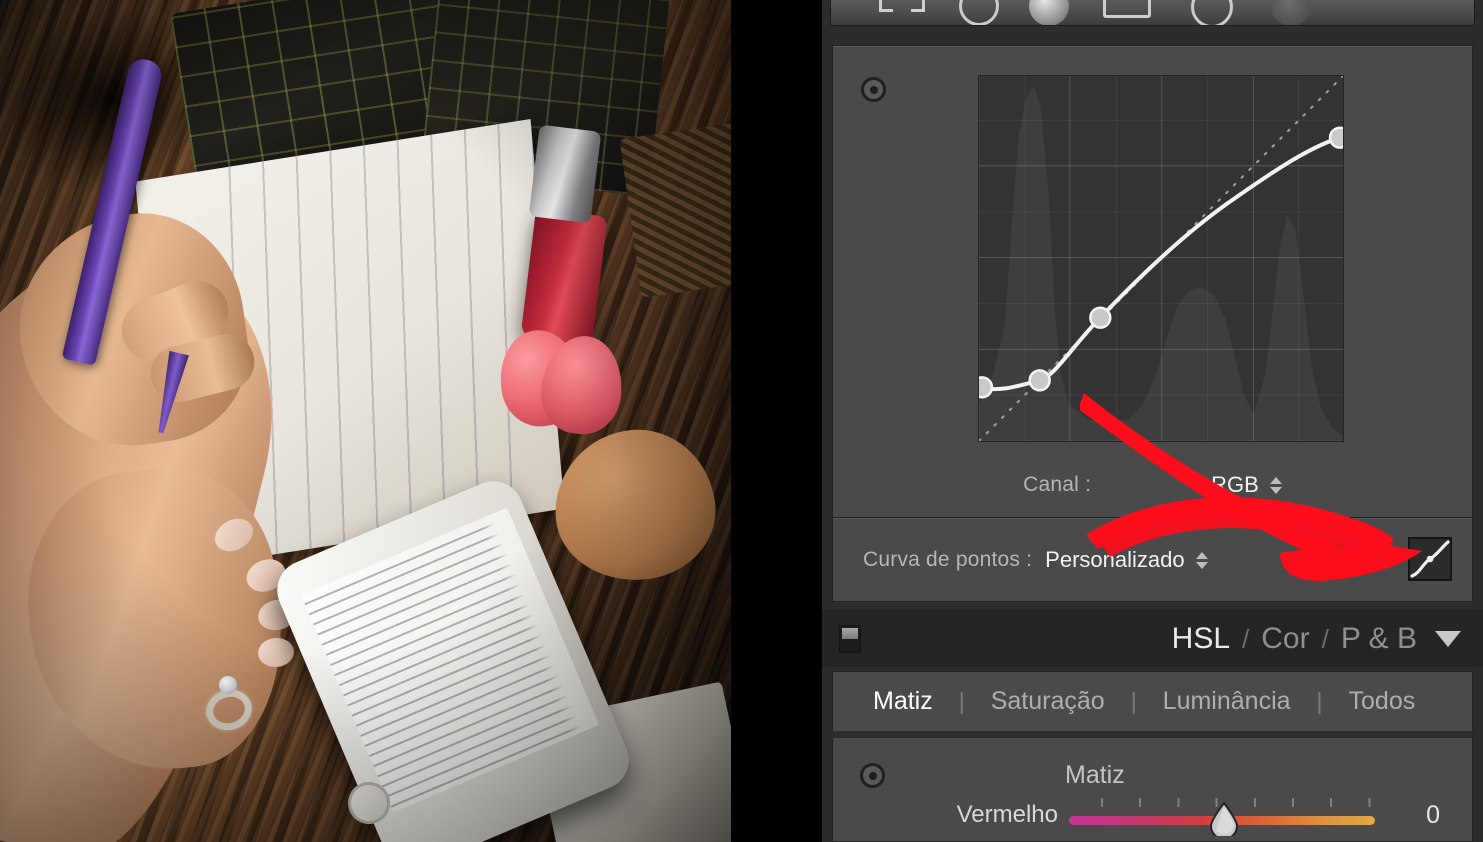 Image resolution: width=1483 pixels, height=842 pixels. Describe the element at coordinates (1448, 638) in the screenshot. I see `chevron-down-icon` at that location.